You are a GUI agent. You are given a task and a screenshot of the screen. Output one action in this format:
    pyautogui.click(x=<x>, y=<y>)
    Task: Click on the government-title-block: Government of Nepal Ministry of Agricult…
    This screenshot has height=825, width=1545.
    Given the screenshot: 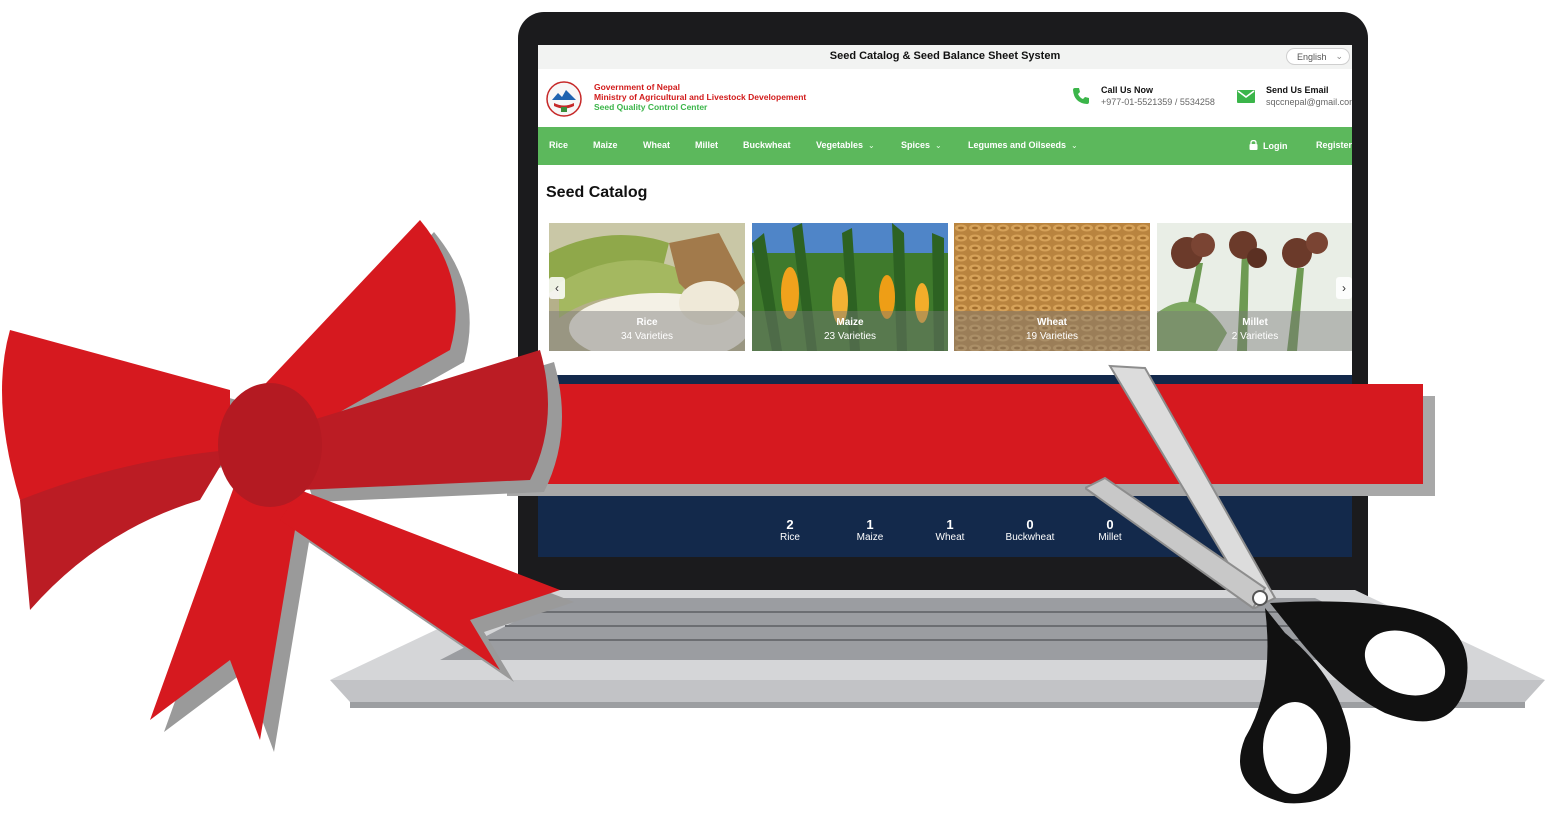 What is the action you would take?
    pyautogui.click(x=700, y=97)
    